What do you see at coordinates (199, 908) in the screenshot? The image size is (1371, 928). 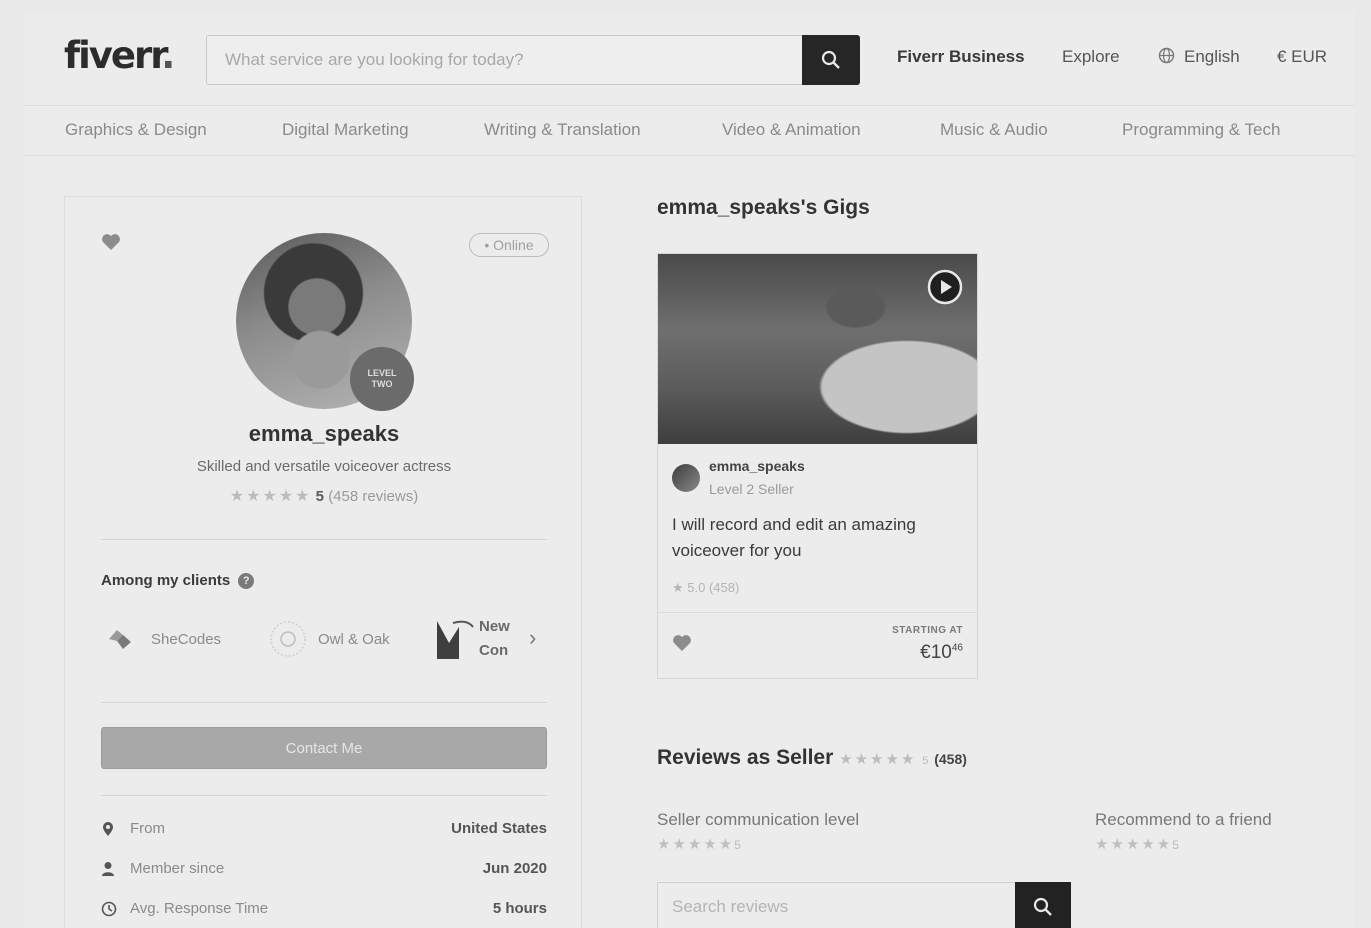 I see `info-label: Avg. Response Time` at bounding box center [199, 908].